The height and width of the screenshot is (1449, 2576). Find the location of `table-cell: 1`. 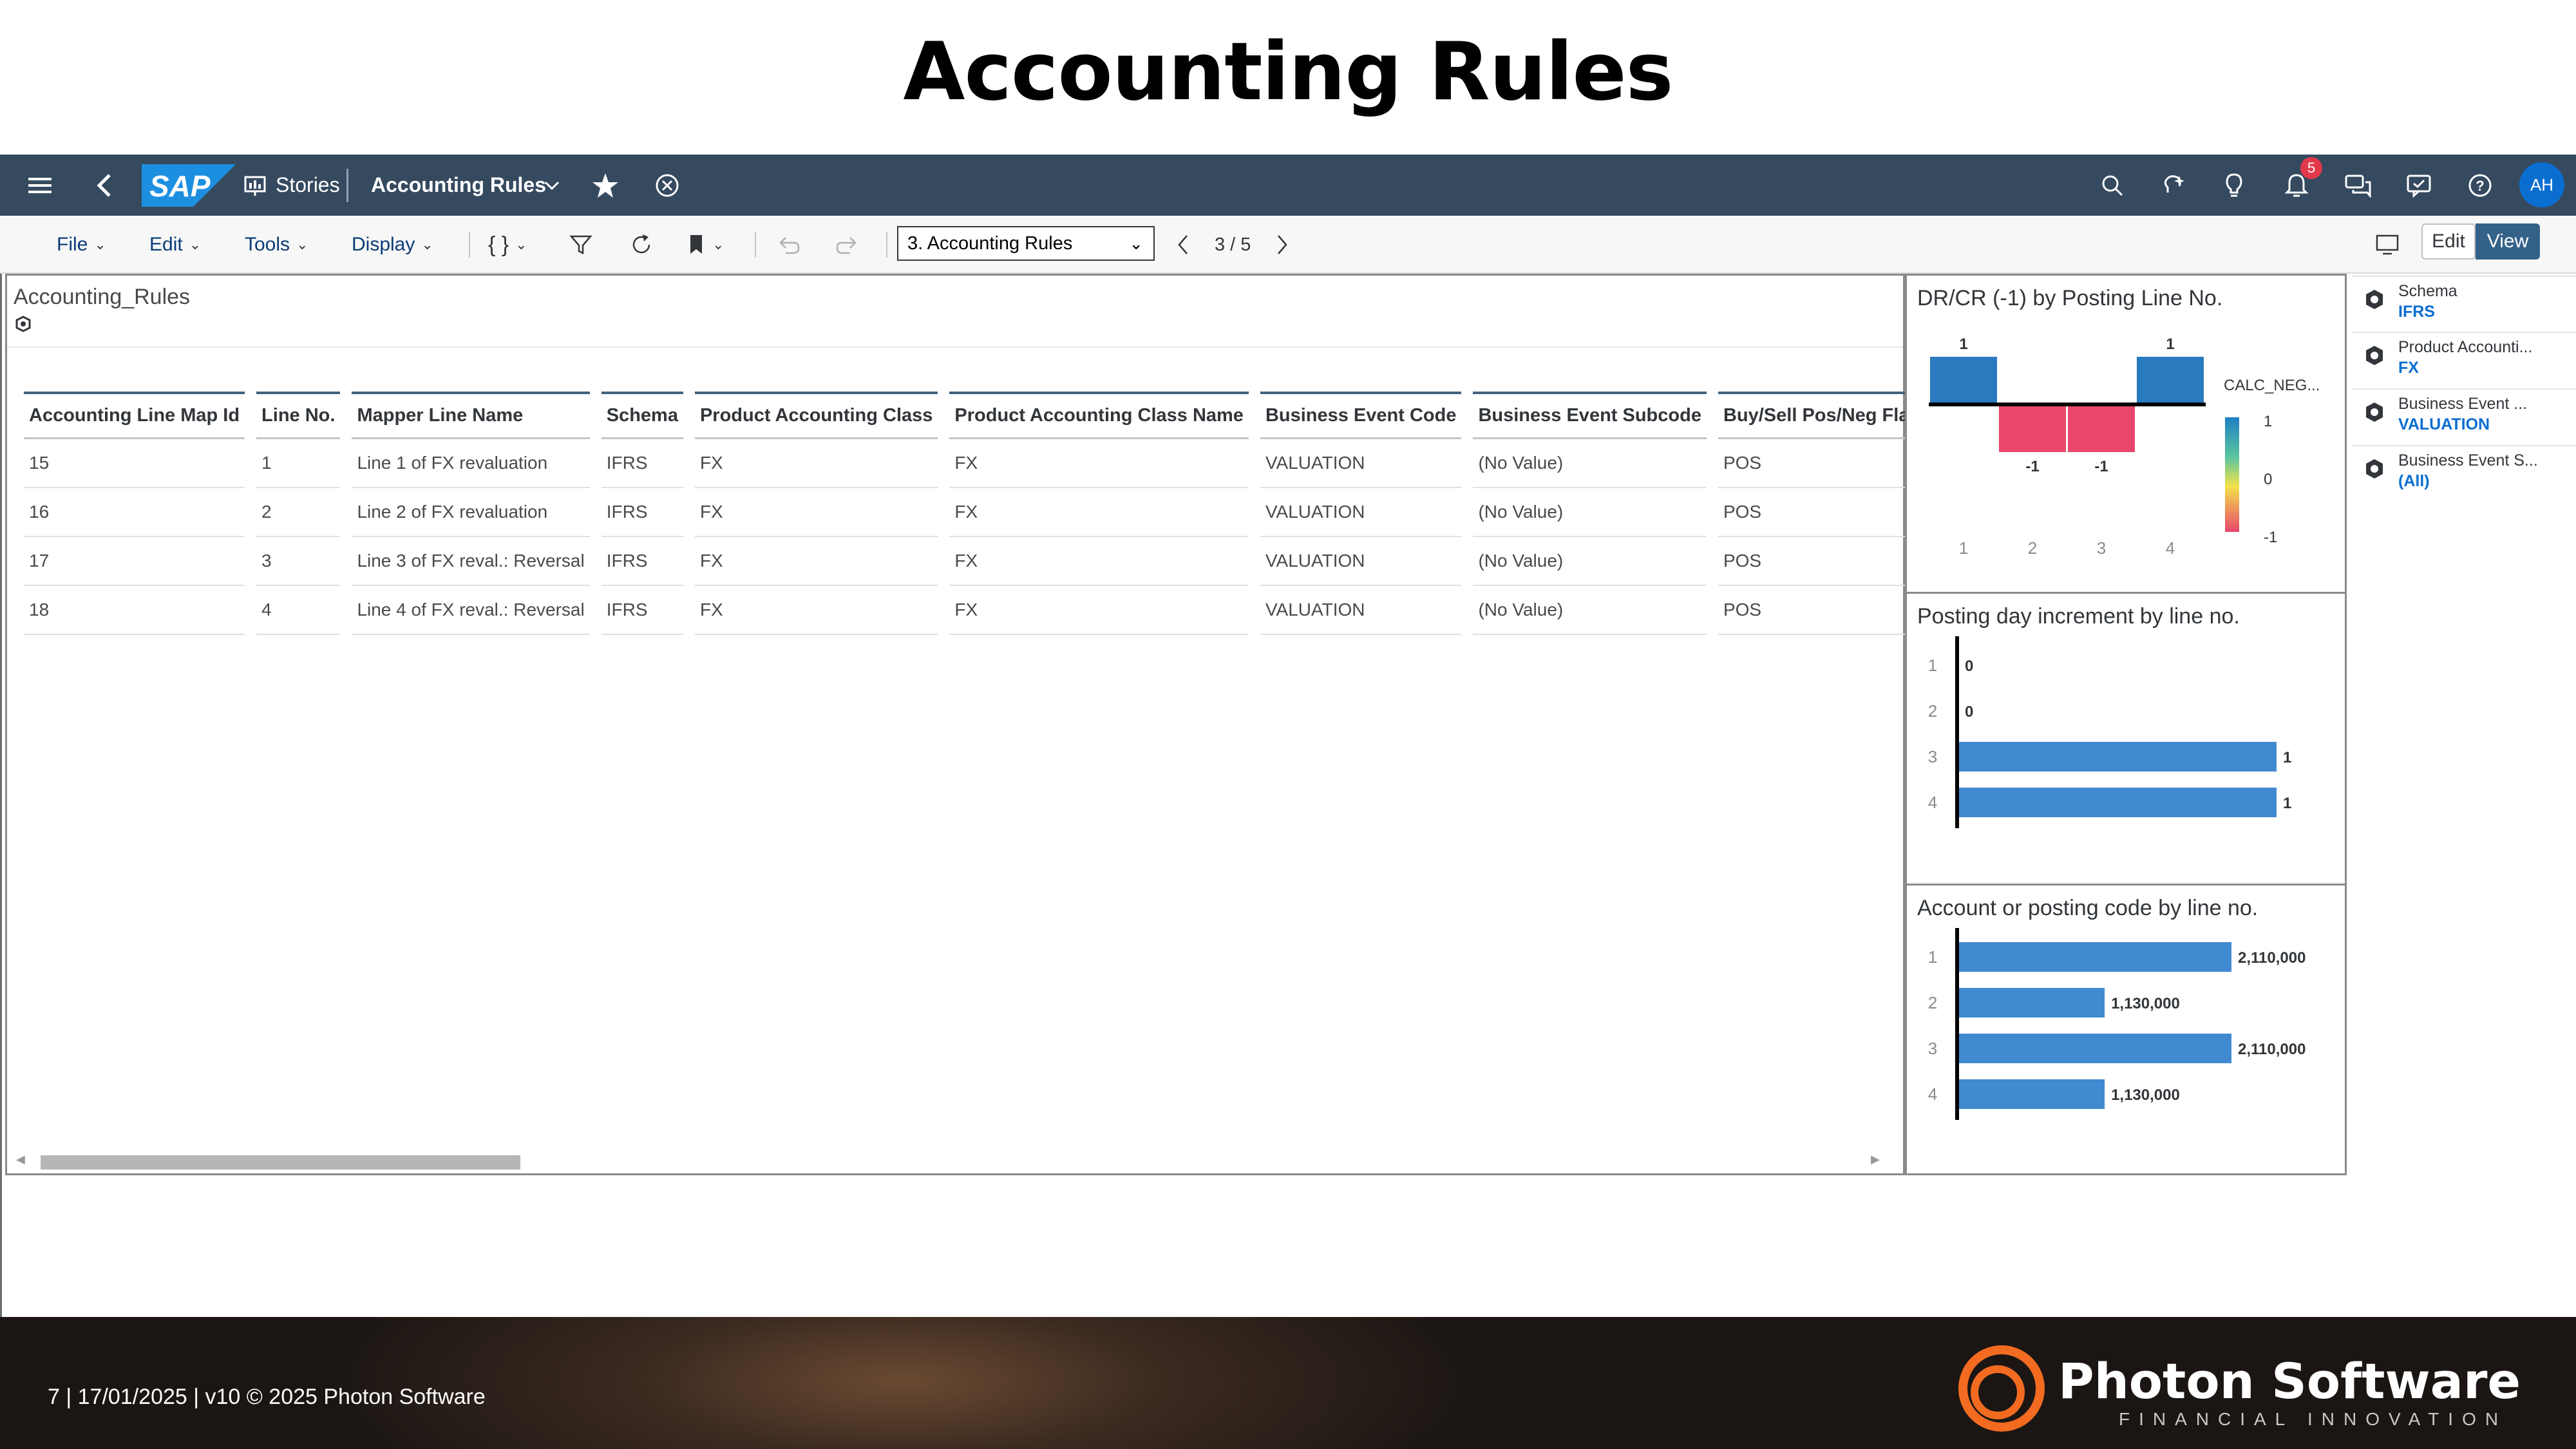

table-cell: 1 is located at coordinates (298, 463).